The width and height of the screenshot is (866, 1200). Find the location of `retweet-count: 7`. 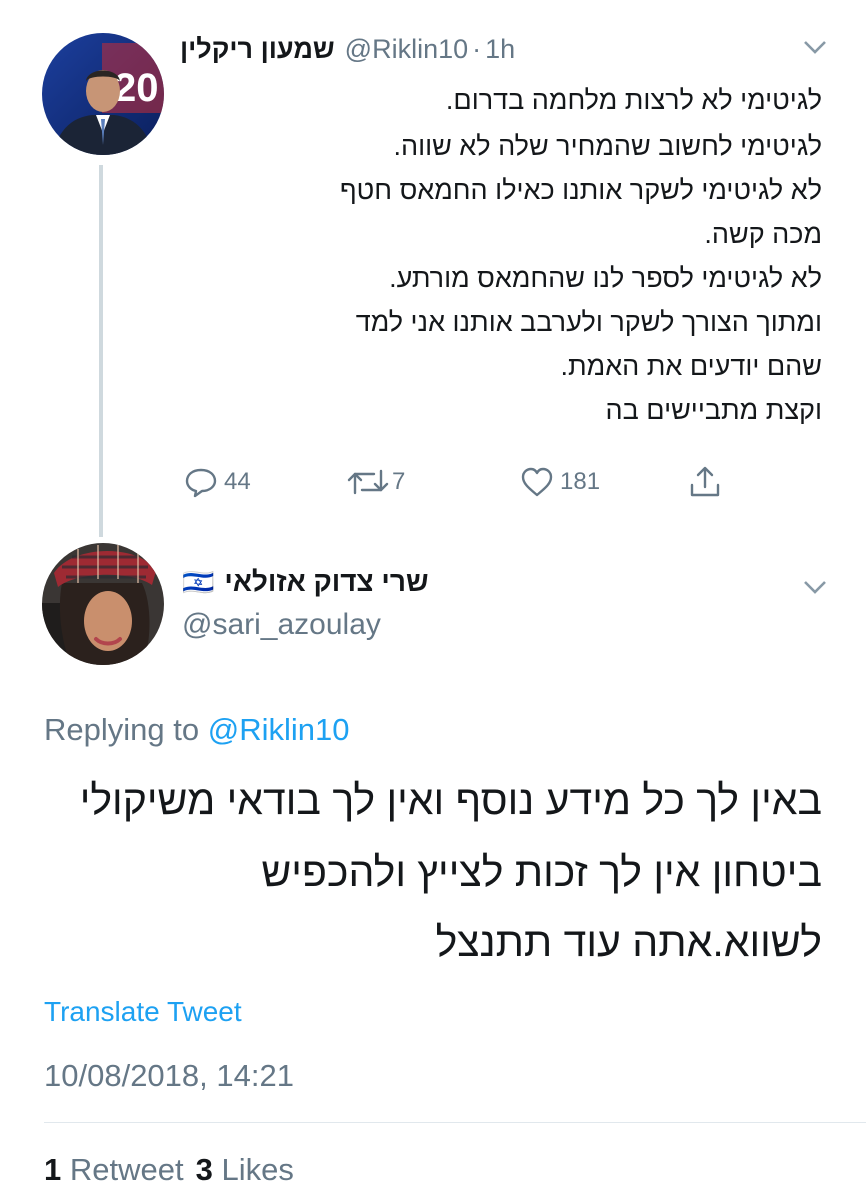

retweet-count: 7 is located at coordinates (399, 481).